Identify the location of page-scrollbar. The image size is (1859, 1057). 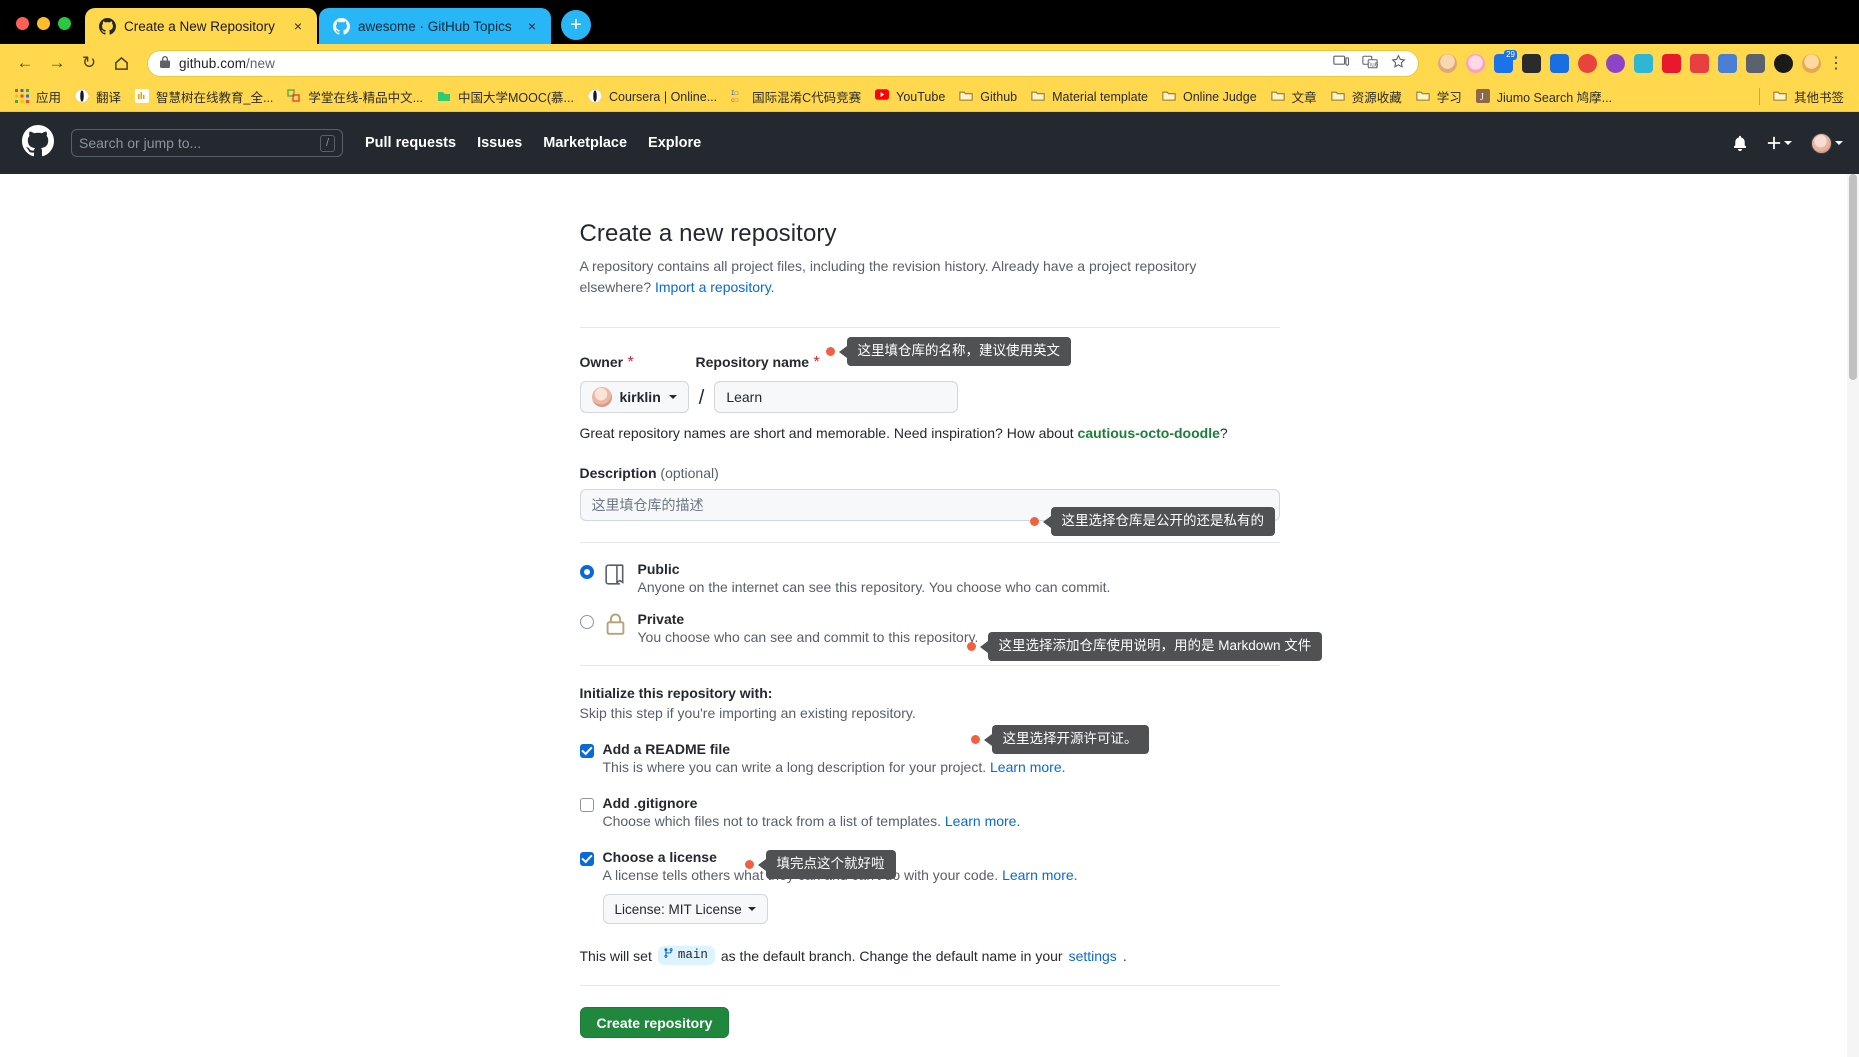
(1853, 615).